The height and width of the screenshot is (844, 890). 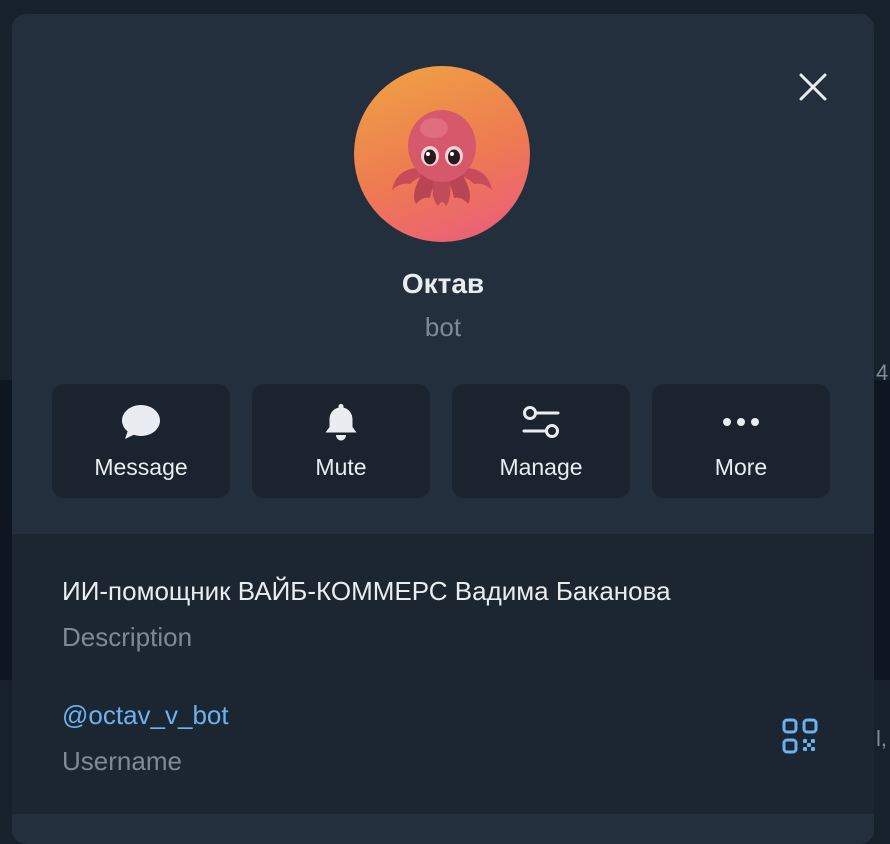 I want to click on more-button: More, so click(x=741, y=441).